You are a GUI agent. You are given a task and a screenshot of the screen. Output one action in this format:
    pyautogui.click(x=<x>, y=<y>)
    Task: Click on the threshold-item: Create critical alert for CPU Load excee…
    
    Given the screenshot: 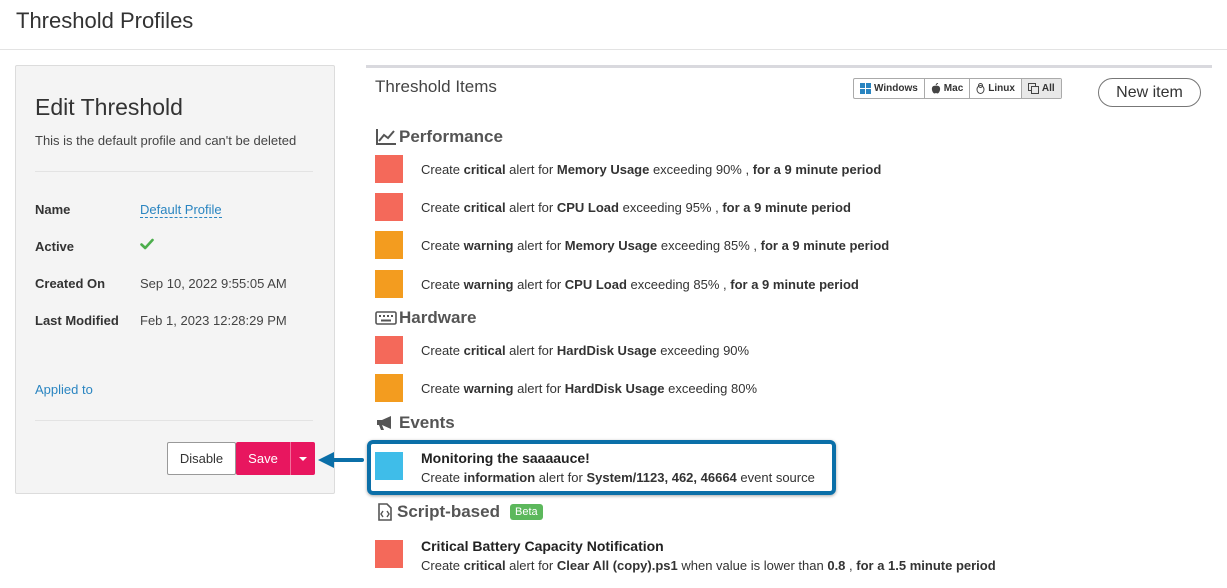 What is the action you would take?
    pyautogui.click(x=636, y=207)
    